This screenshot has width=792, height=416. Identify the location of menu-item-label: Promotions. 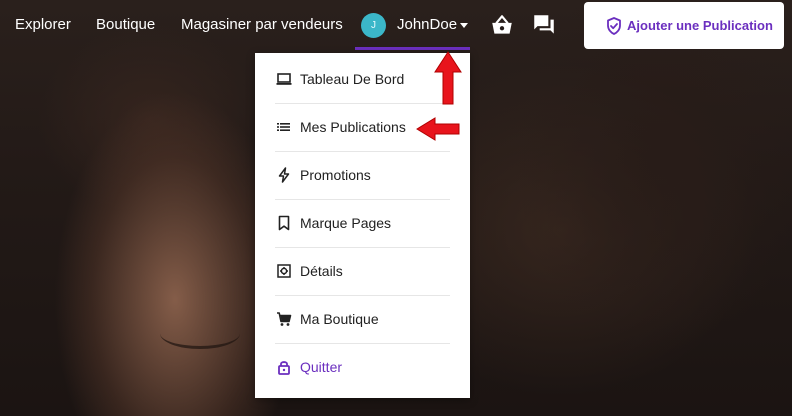
(335, 175).